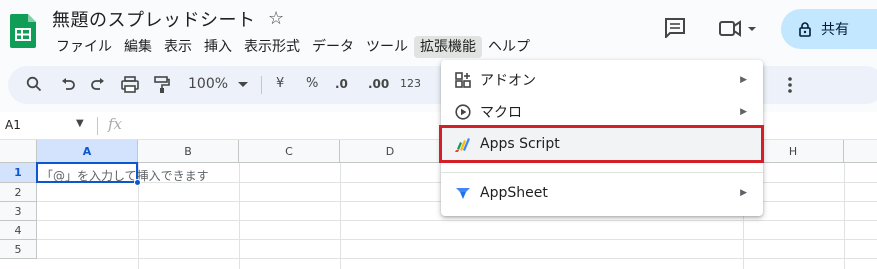 This screenshot has width=877, height=269. I want to click on column-header-b: B, so click(188, 151).